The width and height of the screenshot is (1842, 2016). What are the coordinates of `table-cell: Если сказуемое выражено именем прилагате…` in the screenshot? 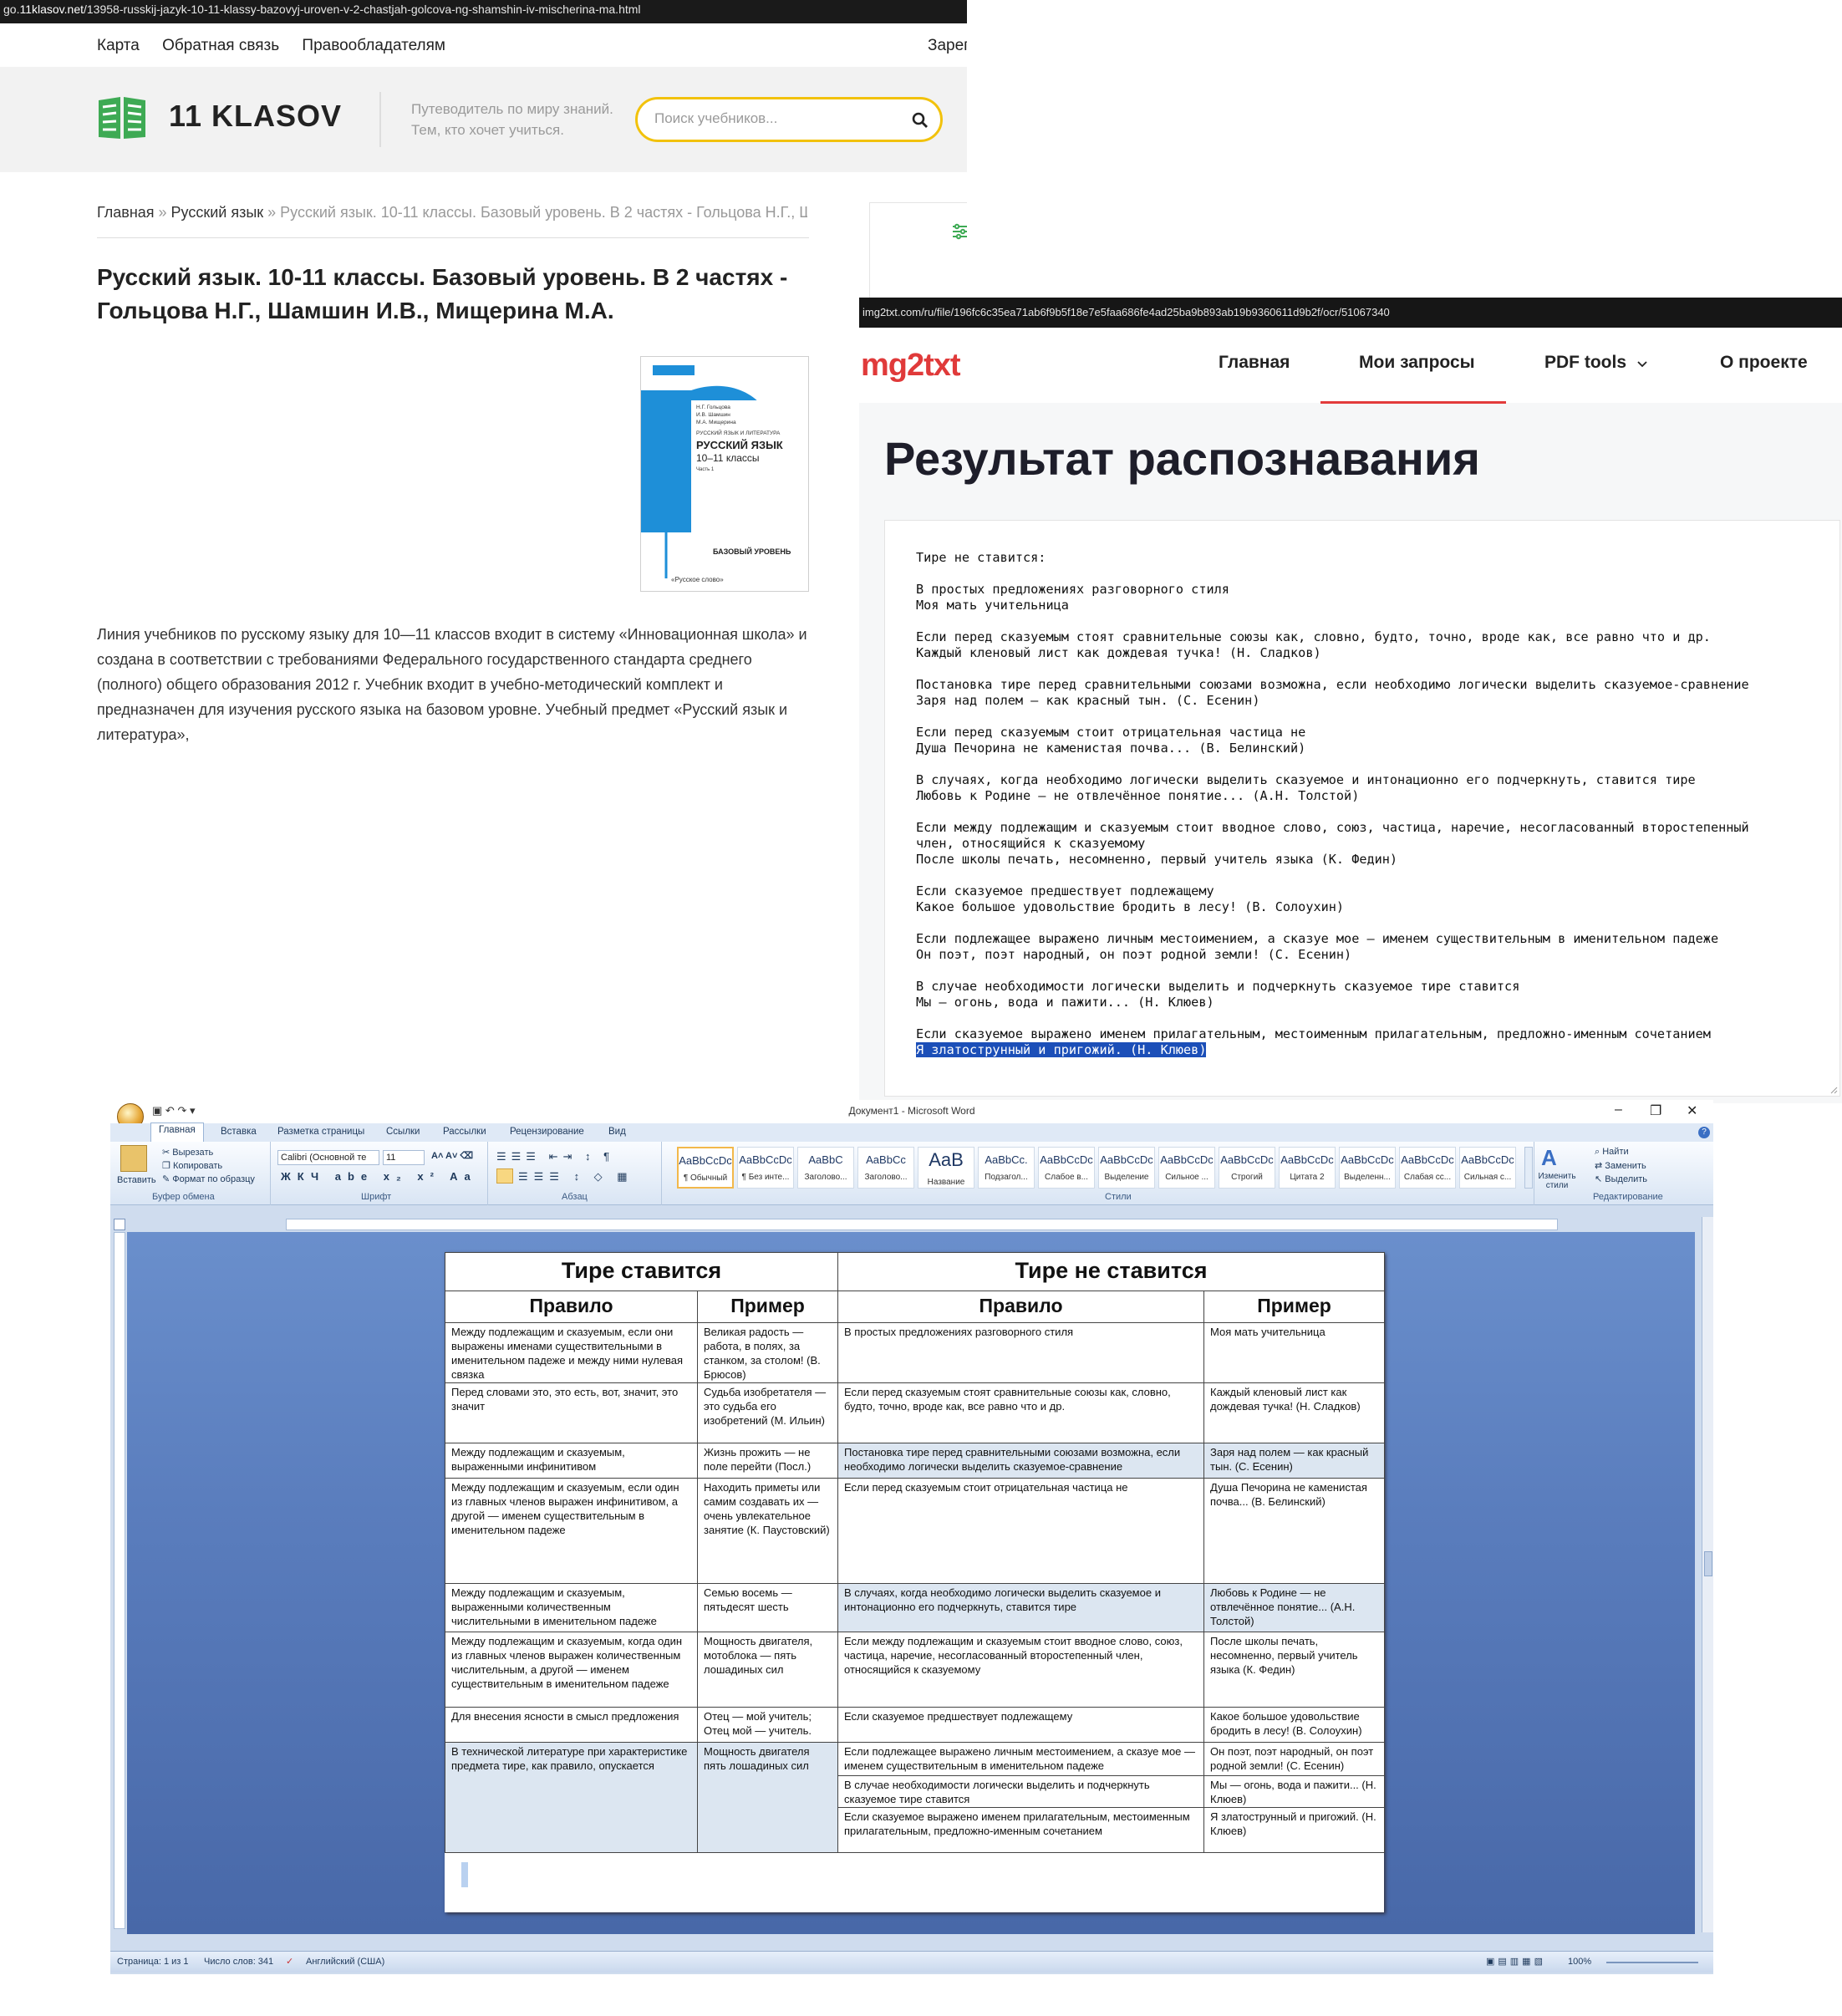 It's located at (1021, 1830).